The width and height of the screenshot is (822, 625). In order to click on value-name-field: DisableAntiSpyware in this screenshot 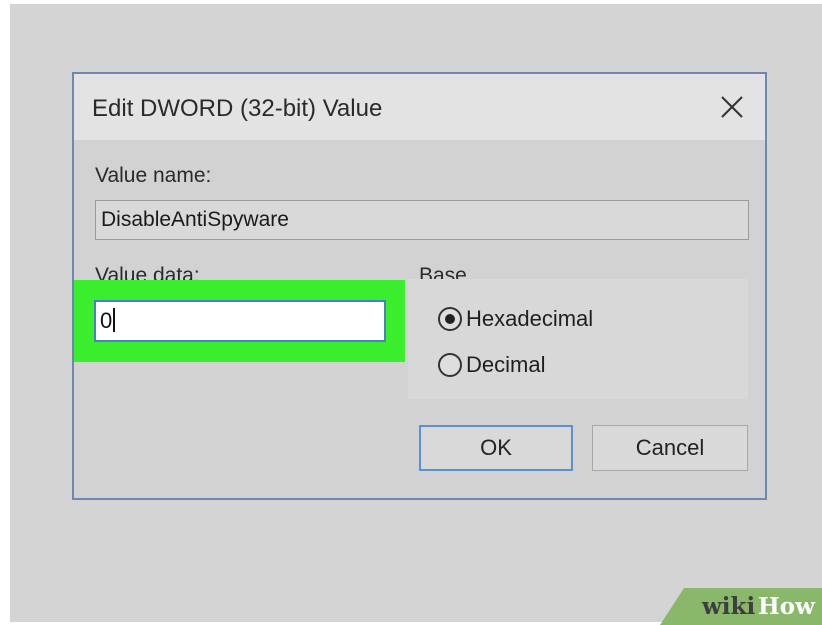, I will do `click(422, 220)`.